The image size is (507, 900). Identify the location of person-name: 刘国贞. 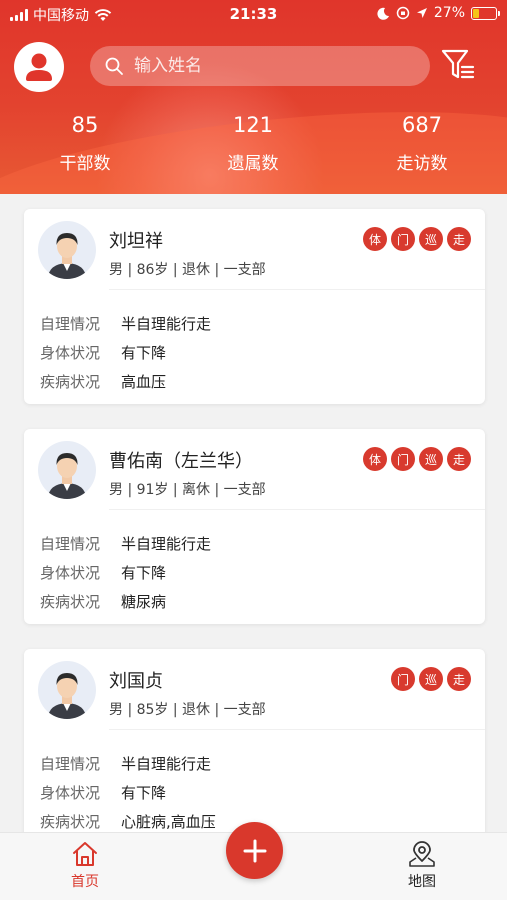
(136, 681).